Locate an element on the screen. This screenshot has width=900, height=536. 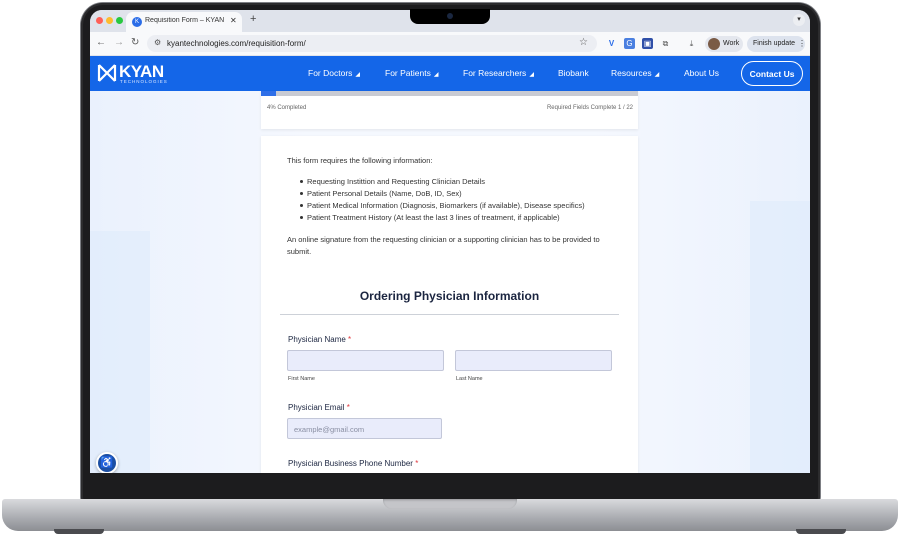
nav-biobank: Biobank is located at coordinates (573, 73).